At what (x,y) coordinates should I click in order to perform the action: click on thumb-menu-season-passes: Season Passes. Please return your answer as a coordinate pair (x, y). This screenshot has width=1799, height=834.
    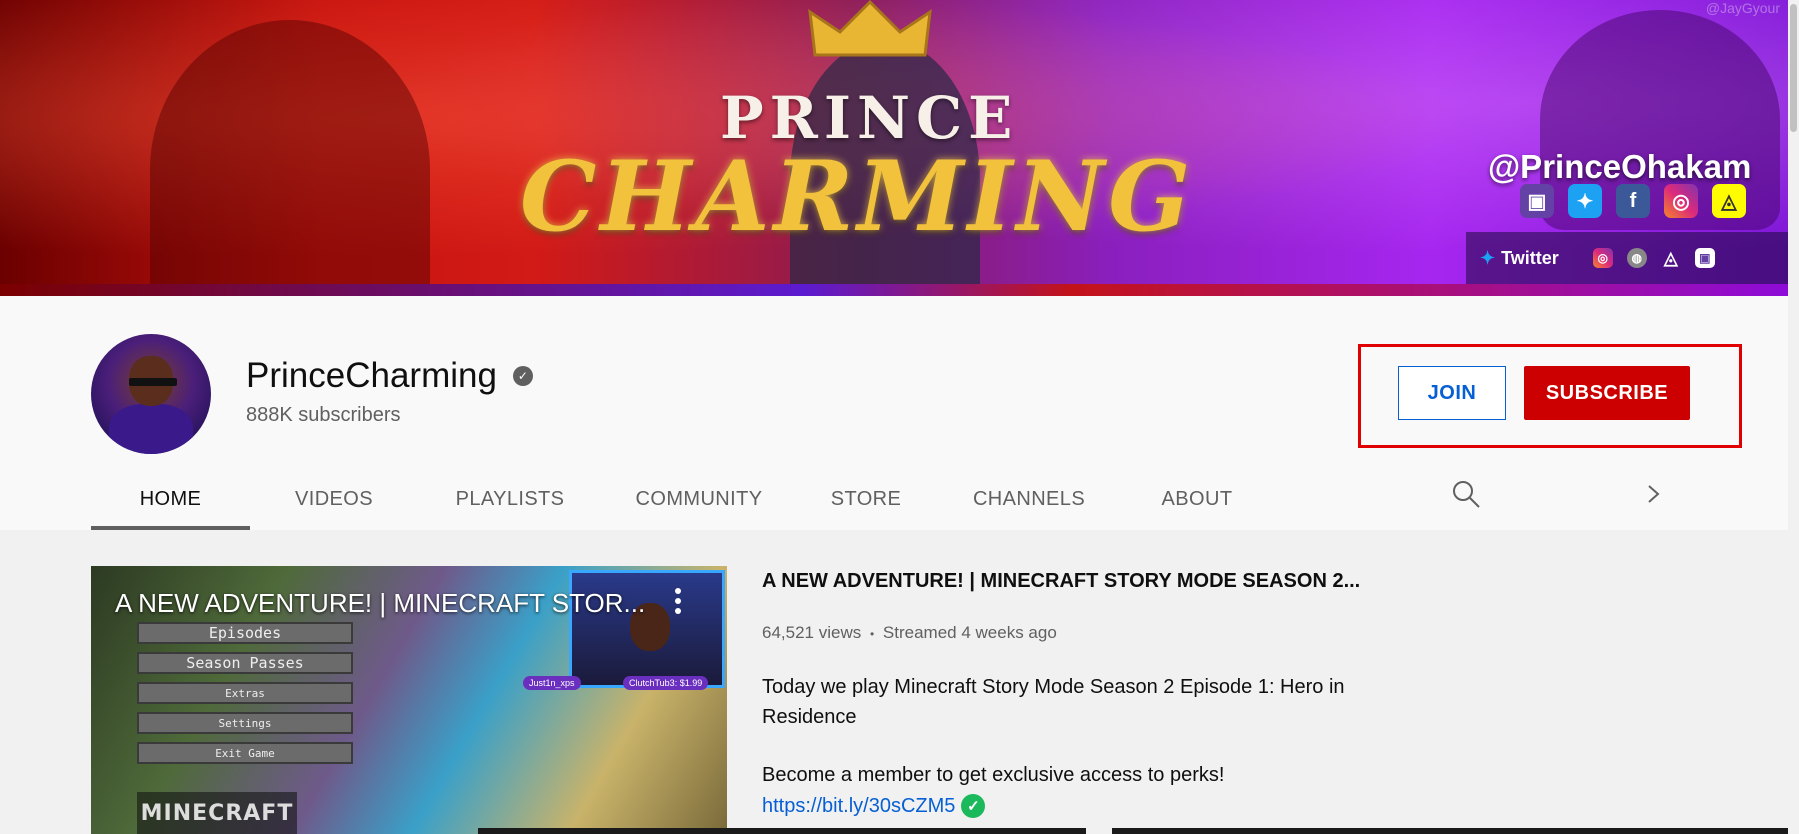
    Looking at the image, I should click on (245, 663).